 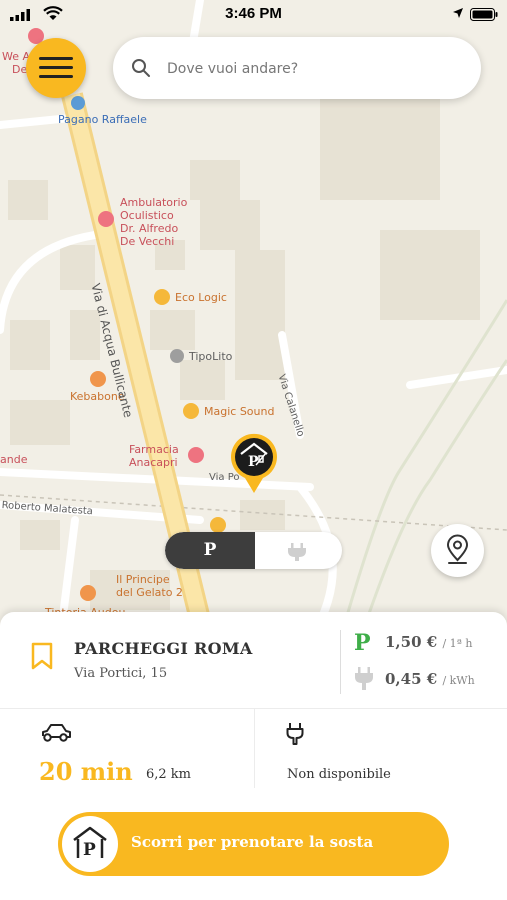 I want to click on menu-button, so click(x=56, y=68).